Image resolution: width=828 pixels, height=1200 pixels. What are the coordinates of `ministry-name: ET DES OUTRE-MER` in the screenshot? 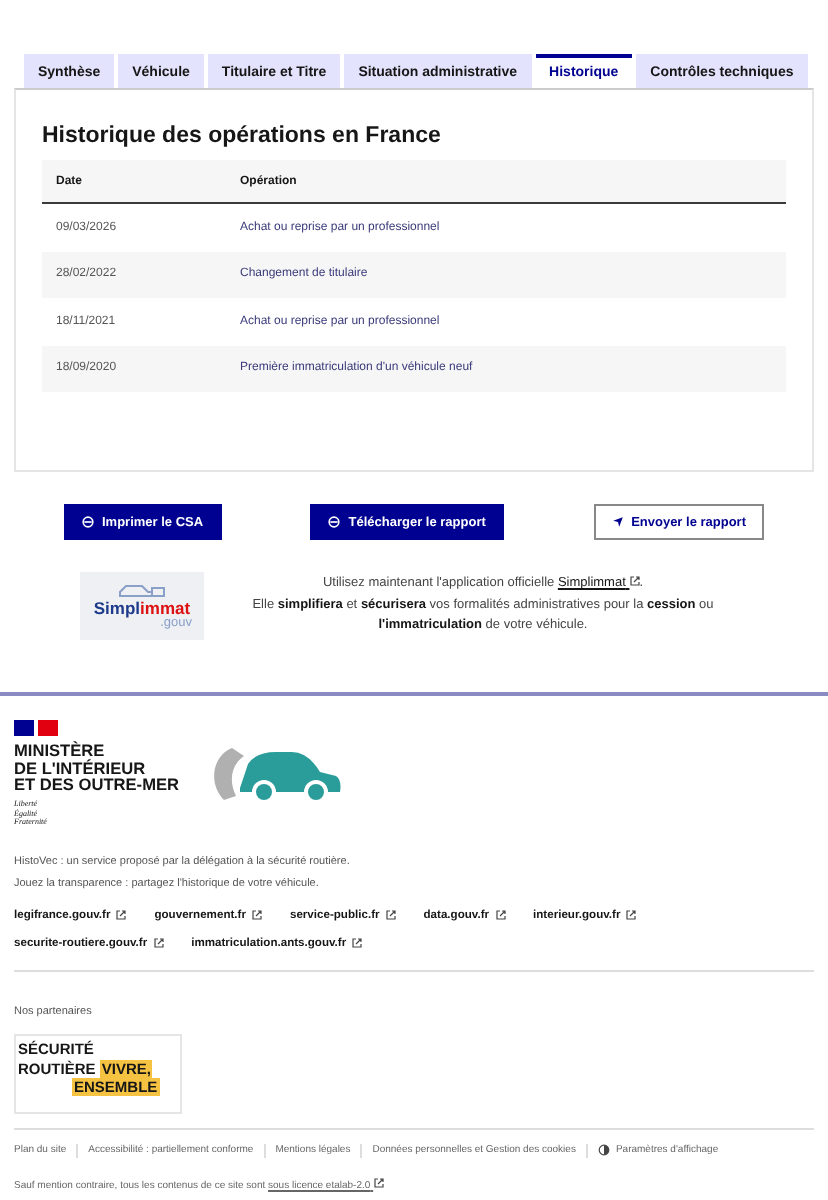 It's located at (97, 785).